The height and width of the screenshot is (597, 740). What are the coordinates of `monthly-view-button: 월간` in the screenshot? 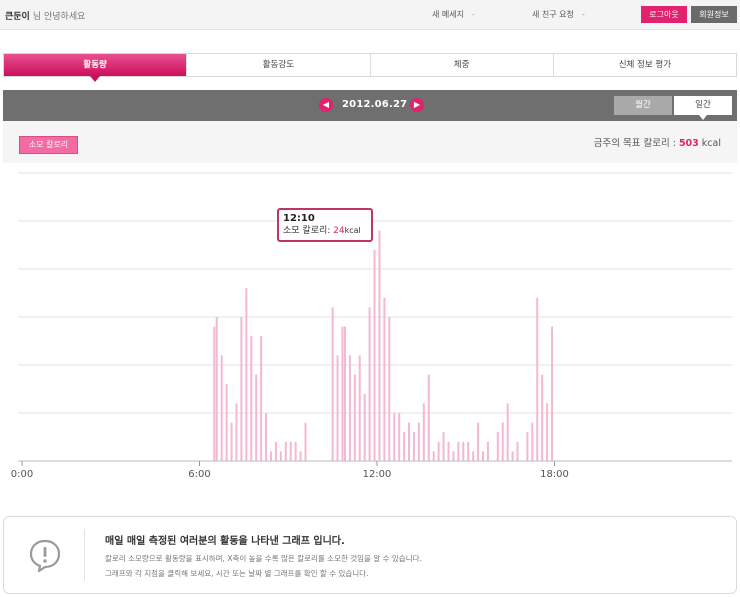 It's located at (643, 105).